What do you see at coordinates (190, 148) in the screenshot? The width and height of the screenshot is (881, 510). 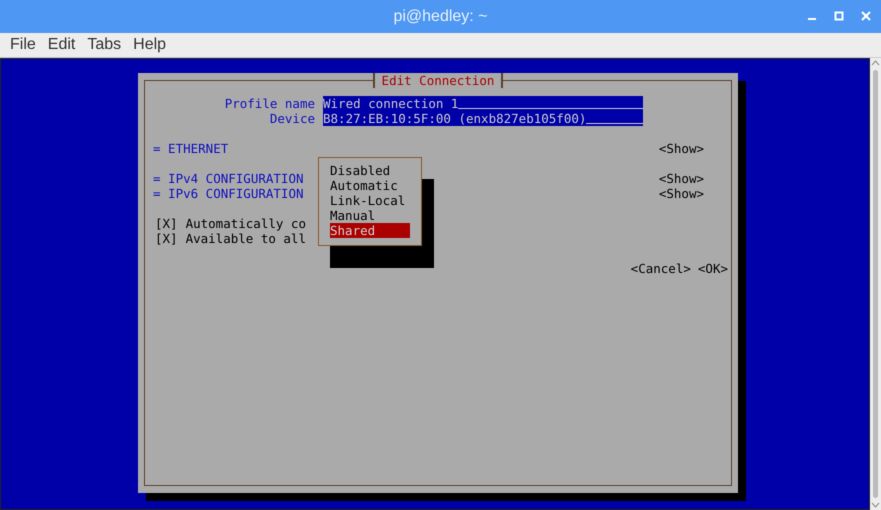 I see `section-label: = ETHERNET` at bounding box center [190, 148].